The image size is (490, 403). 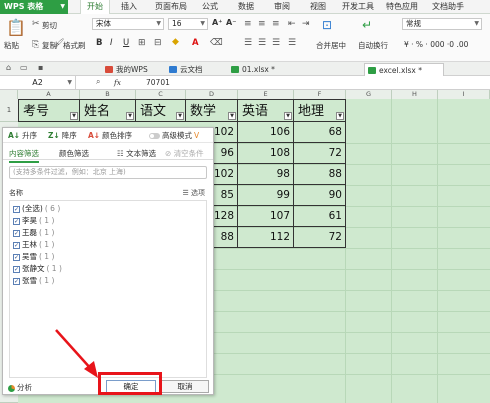 I want to click on advanced-mode-toggle: 高级模式 V, so click(x=174, y=135).